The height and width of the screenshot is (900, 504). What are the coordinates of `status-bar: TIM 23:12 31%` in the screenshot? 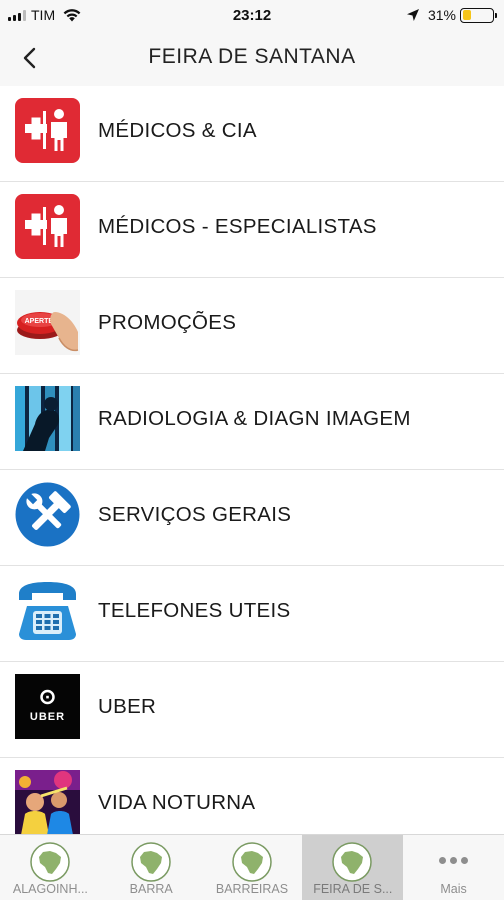 It's located at (252, 15).